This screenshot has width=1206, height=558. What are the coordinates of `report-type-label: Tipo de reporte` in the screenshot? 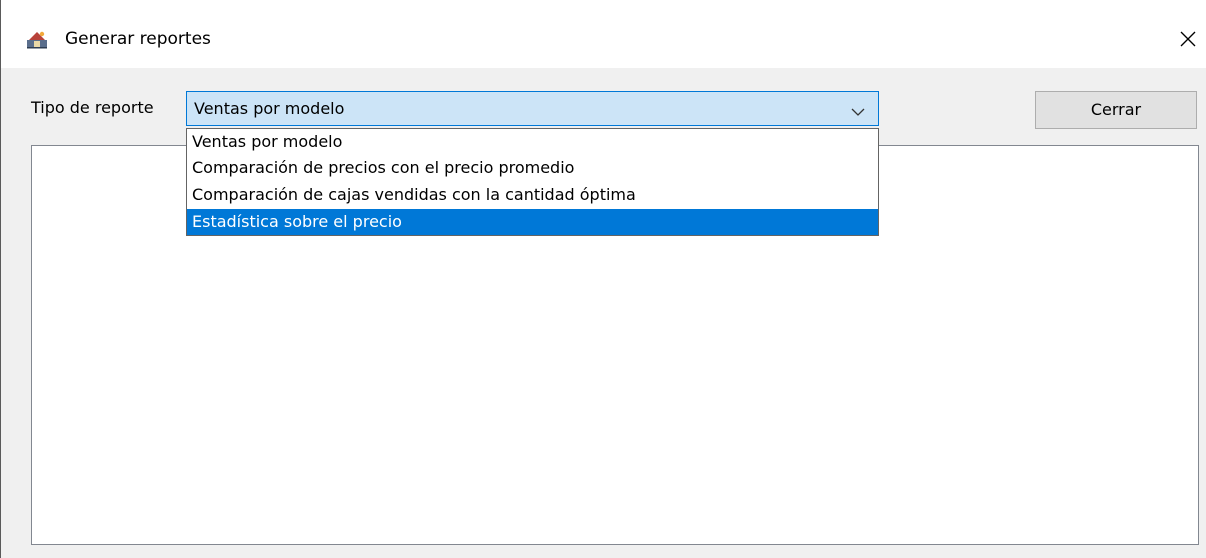 It's located at (92, 107).